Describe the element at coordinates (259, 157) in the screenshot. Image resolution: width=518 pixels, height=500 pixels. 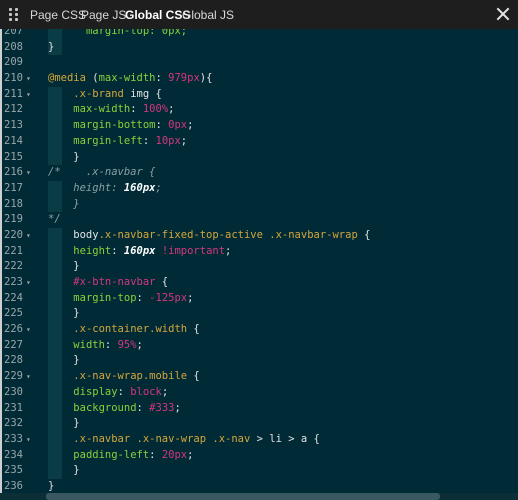
I see `code-line: 215 }` at that location.